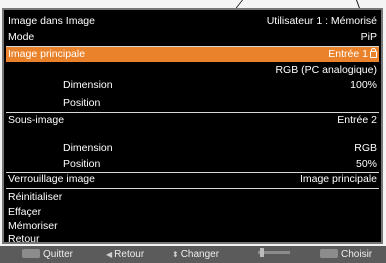  Describe the element at coordinates (192, 148) in the screenshot. I see `sub-dimension-row: Dimension RGB` at that location.